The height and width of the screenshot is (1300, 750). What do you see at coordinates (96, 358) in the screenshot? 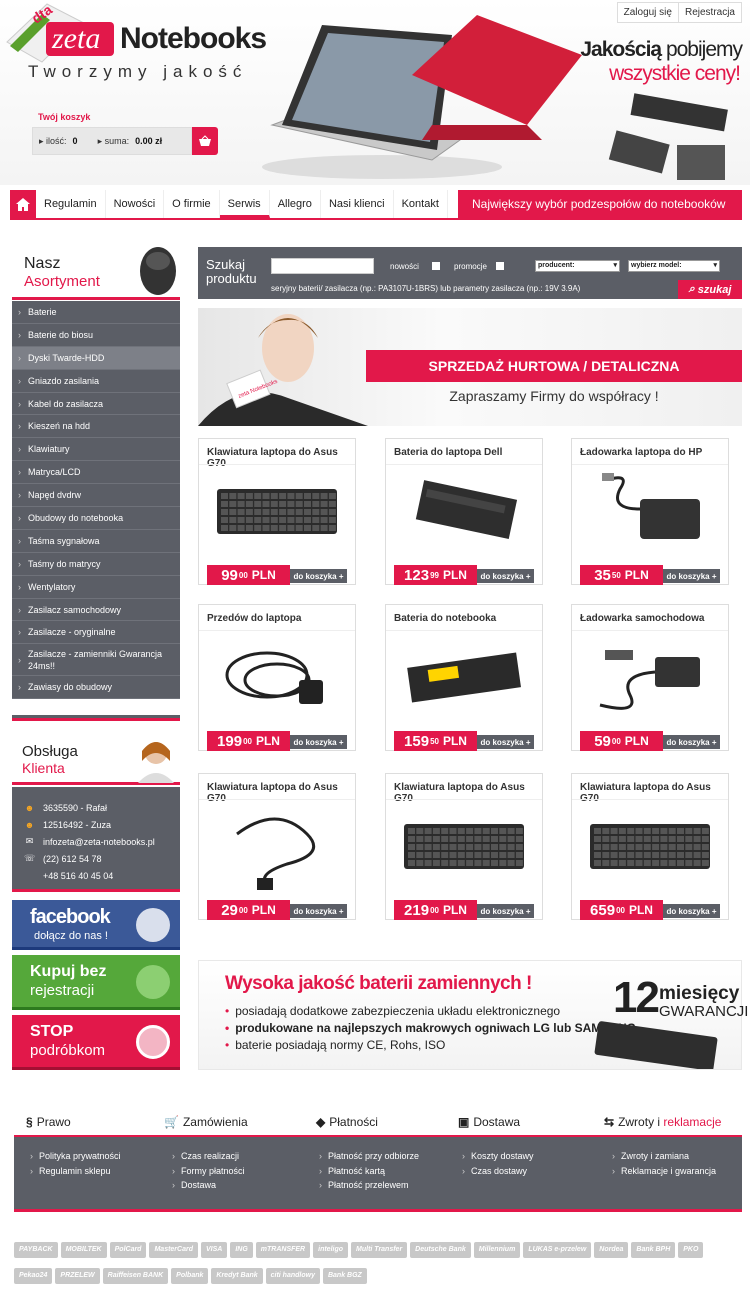
I see `category-item: Dyski Twarde-HDD` at bounding box center [96, 358].